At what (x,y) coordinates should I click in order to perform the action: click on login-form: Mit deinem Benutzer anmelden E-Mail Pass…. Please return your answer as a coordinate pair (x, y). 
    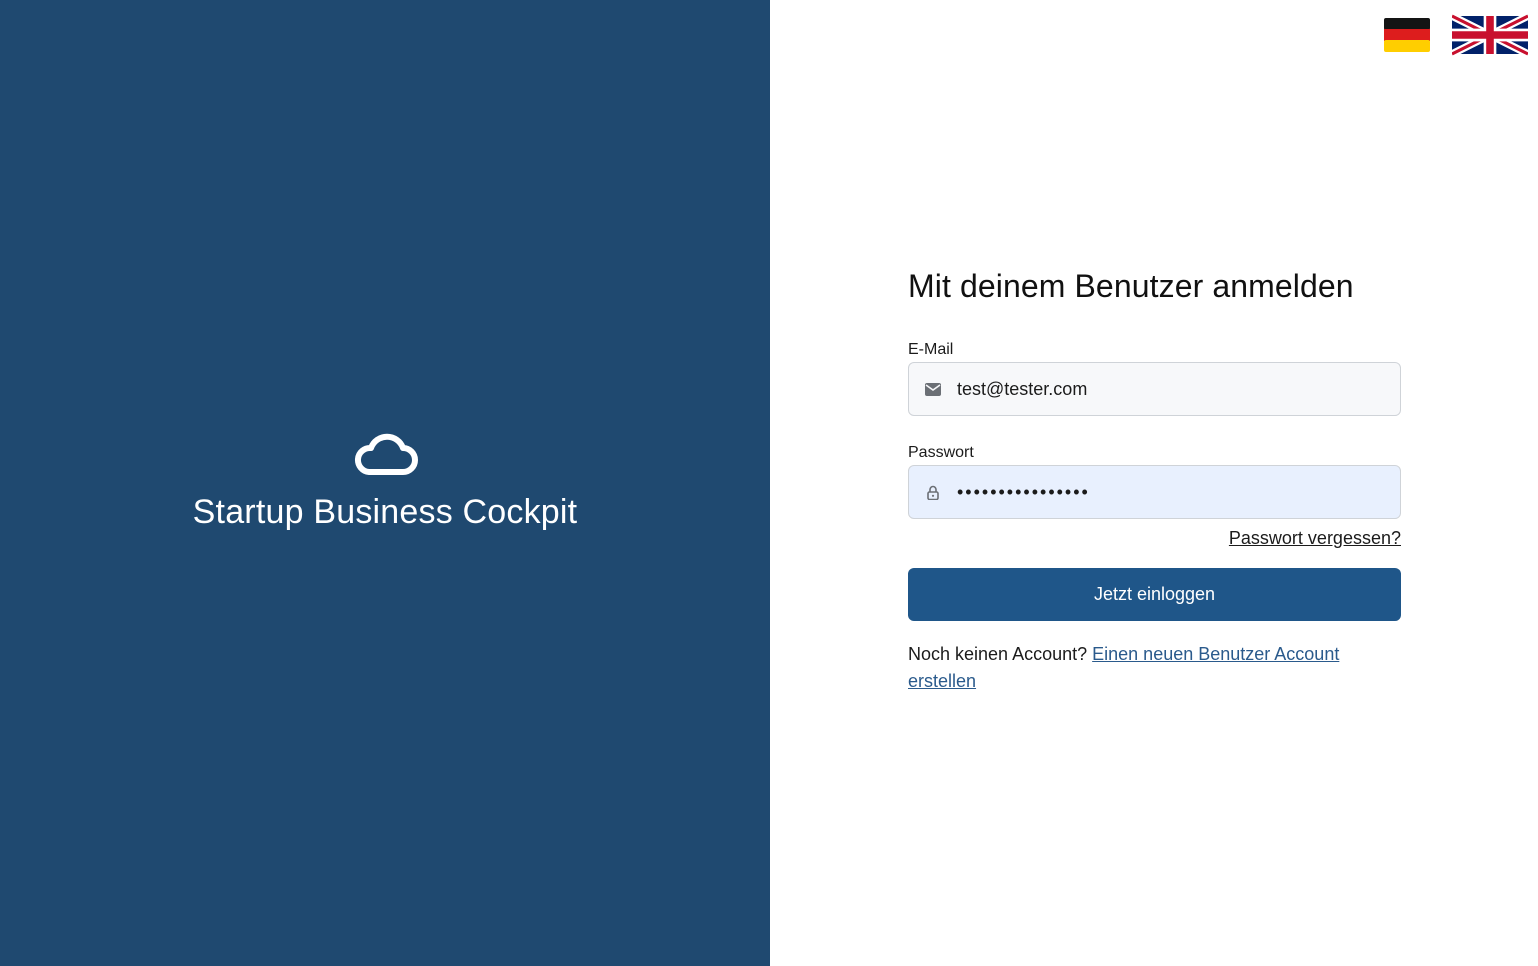
    Looking at the image, I should click on (1154, 481).